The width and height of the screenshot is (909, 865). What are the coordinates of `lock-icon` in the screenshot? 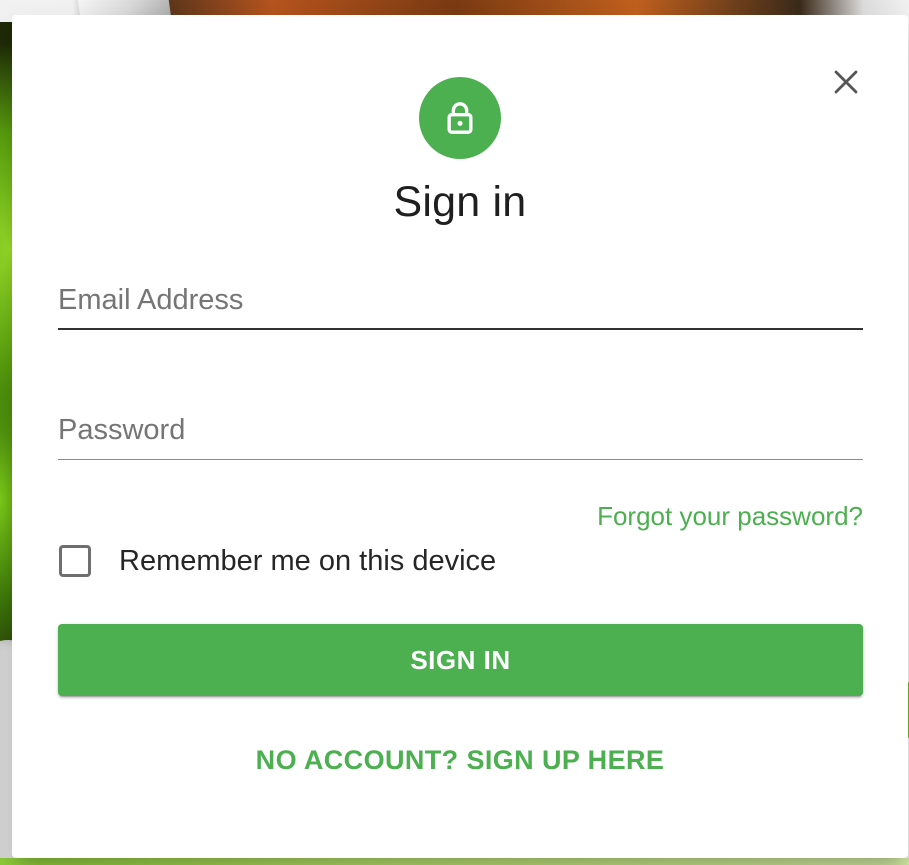 It's located at (460, 118).